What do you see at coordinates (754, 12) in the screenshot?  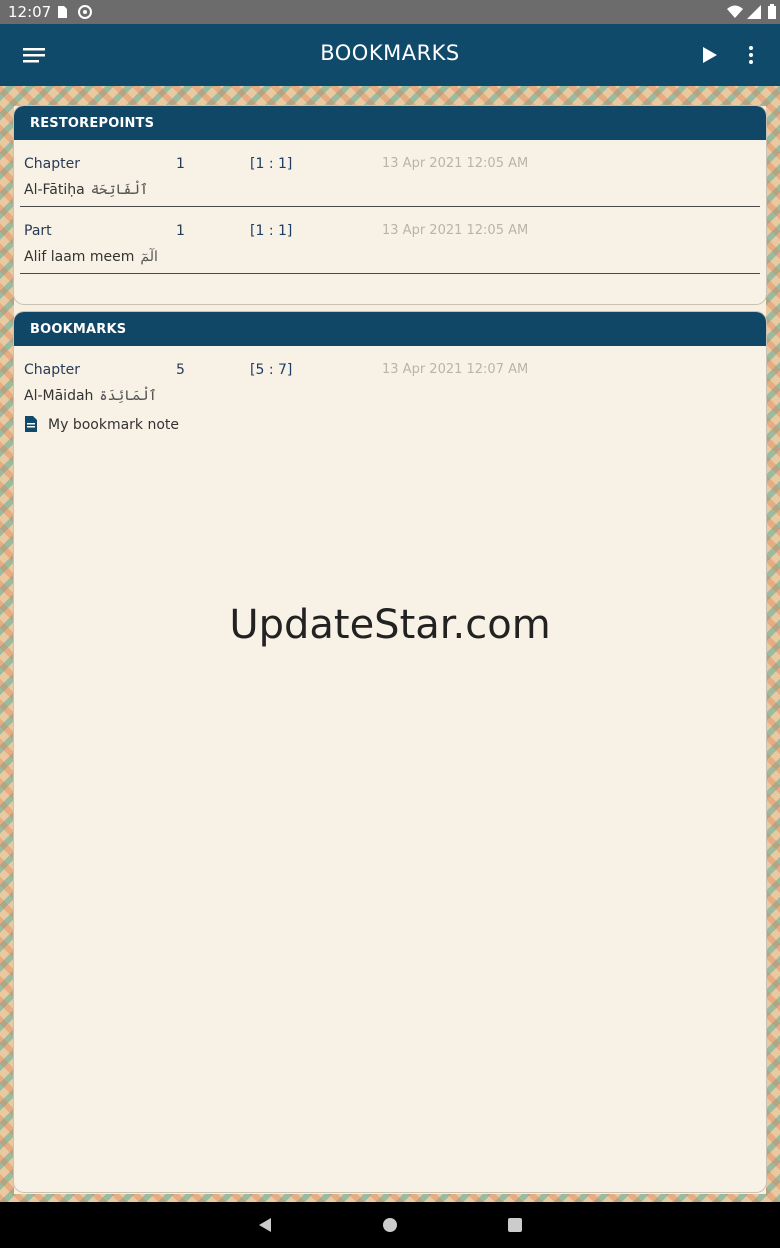 I see `signal-icon` at bounding box center [754, 12].